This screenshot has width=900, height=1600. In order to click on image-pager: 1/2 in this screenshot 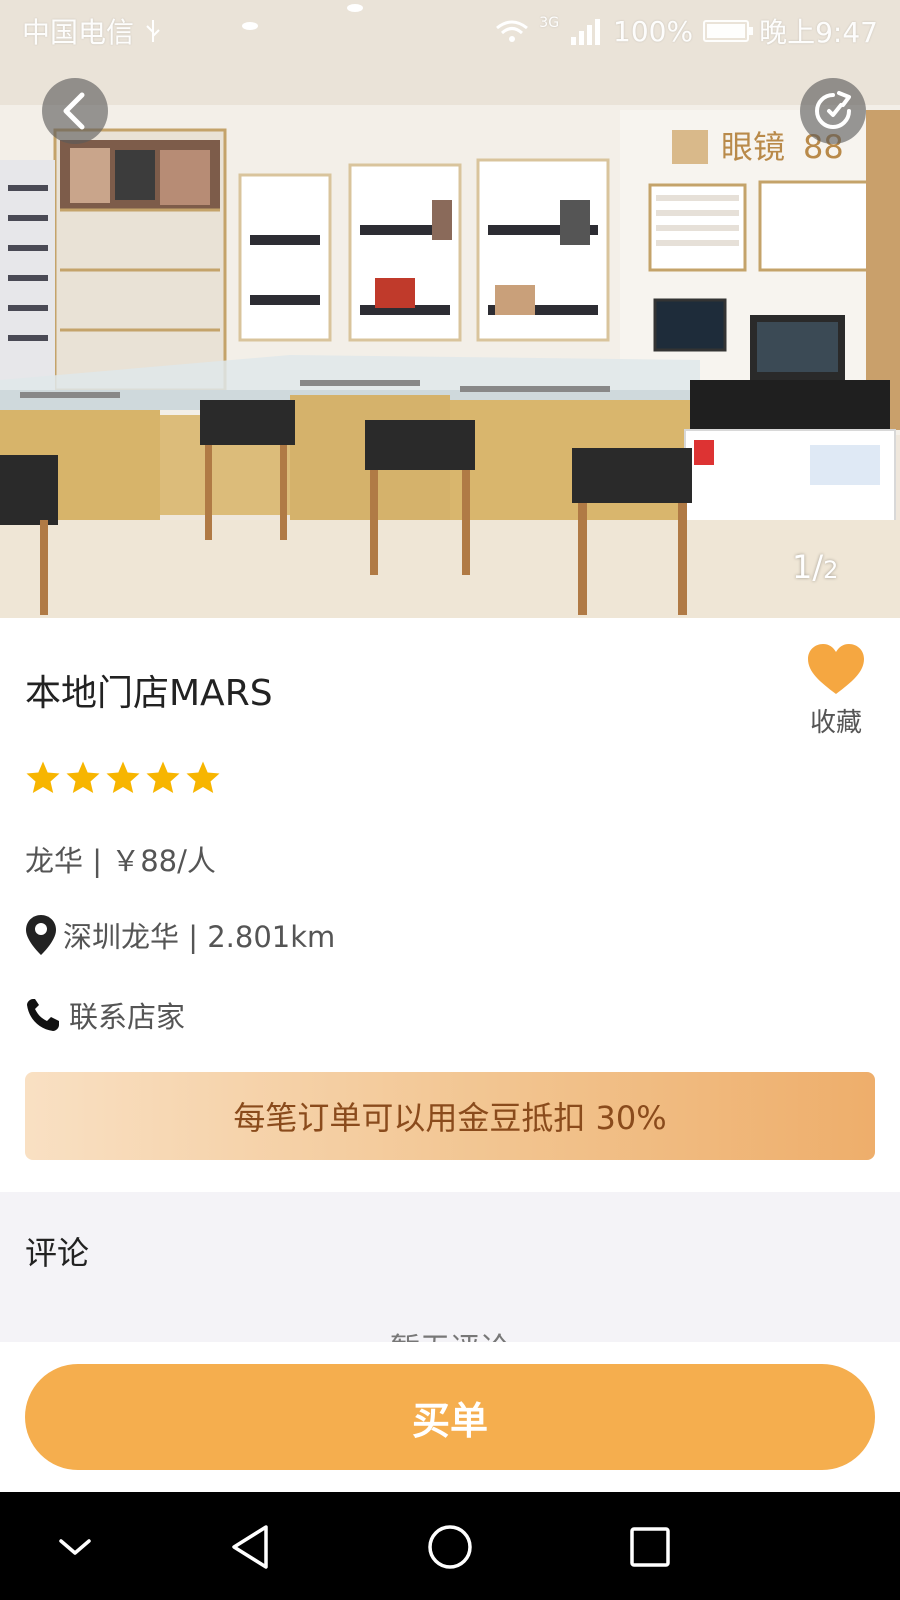, I will do `click(815, 567)`.